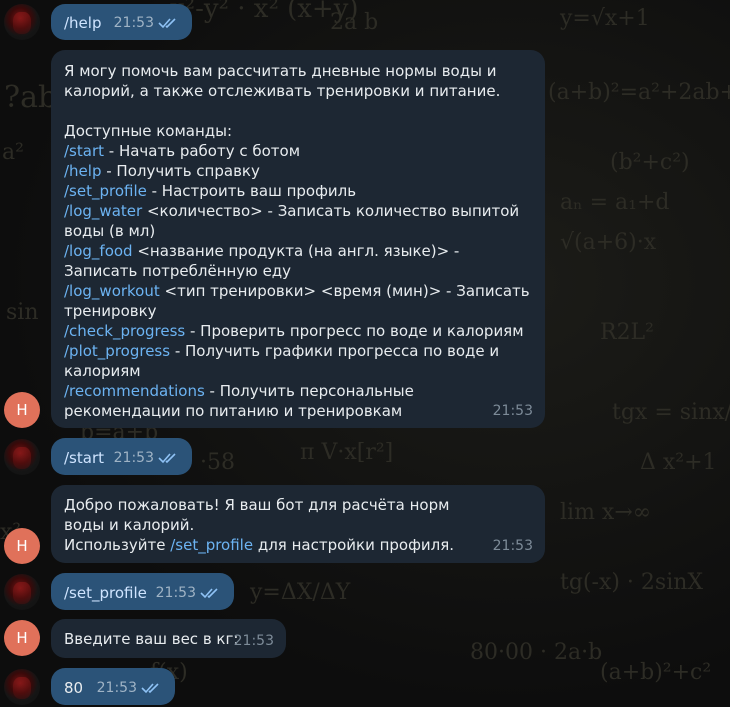  I want to click on message-bubble-outgoing: /set_profile 21:53, so click(142, 591).